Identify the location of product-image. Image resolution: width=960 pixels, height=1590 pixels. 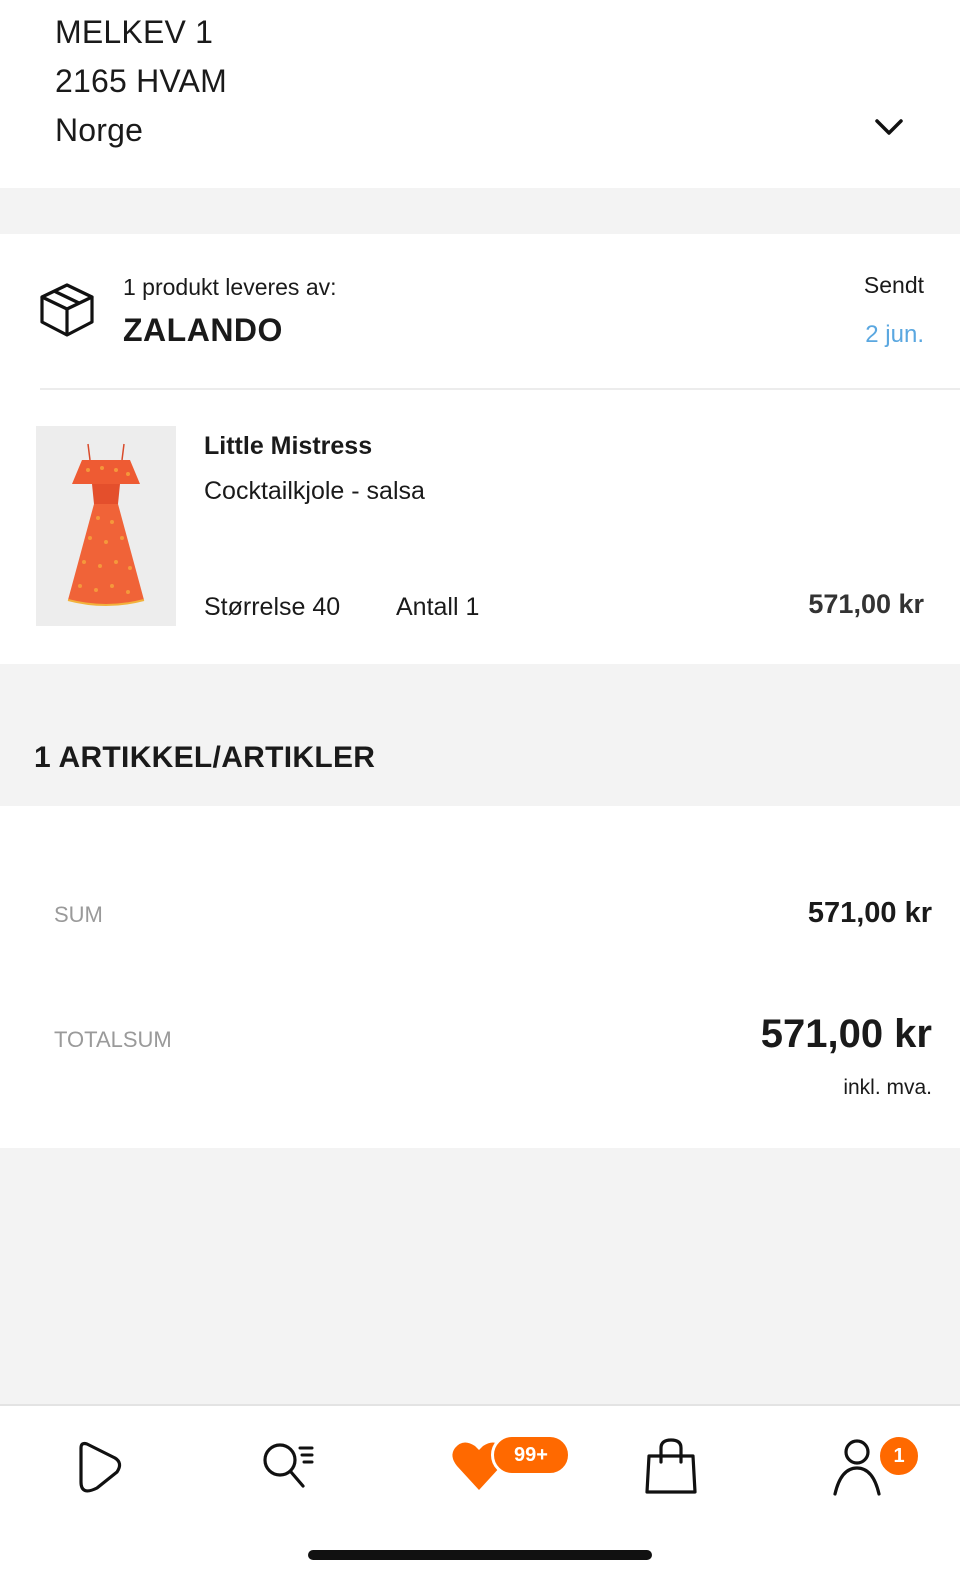
(106, 526).